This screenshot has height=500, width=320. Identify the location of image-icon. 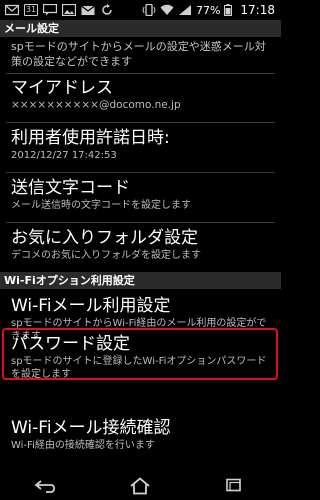
(69, 10).